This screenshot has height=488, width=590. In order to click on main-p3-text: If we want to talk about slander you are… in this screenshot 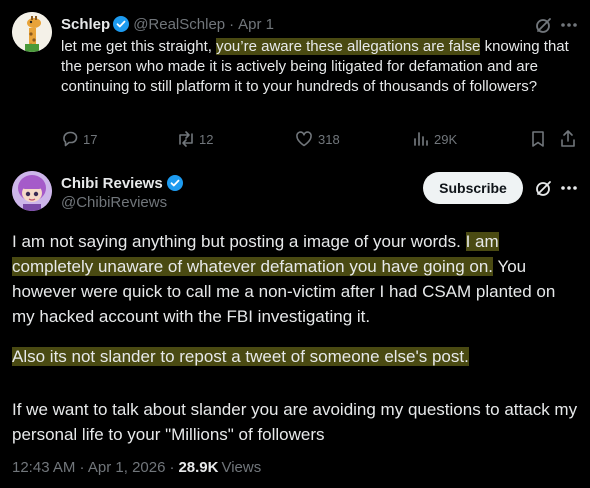, I will do `click(295, 422)`.